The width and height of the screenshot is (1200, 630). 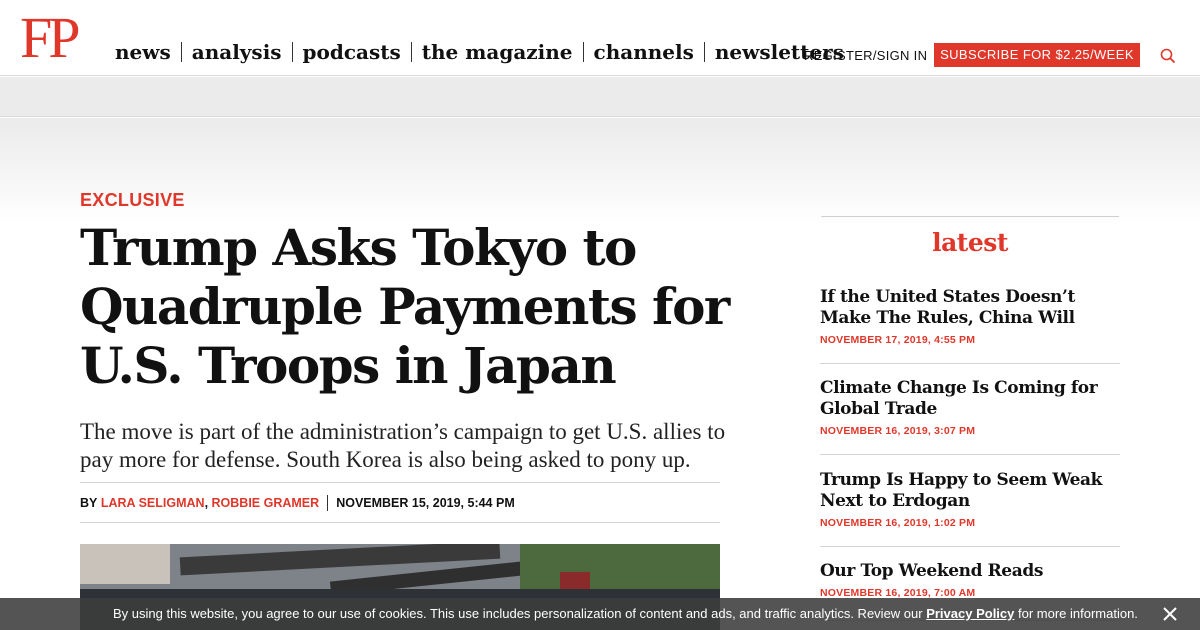 What do you see at coordinates (970, 613) in the screenshot?
I see `privacy-policy-link: Privacy Policy` at bounding box center [970, 613].